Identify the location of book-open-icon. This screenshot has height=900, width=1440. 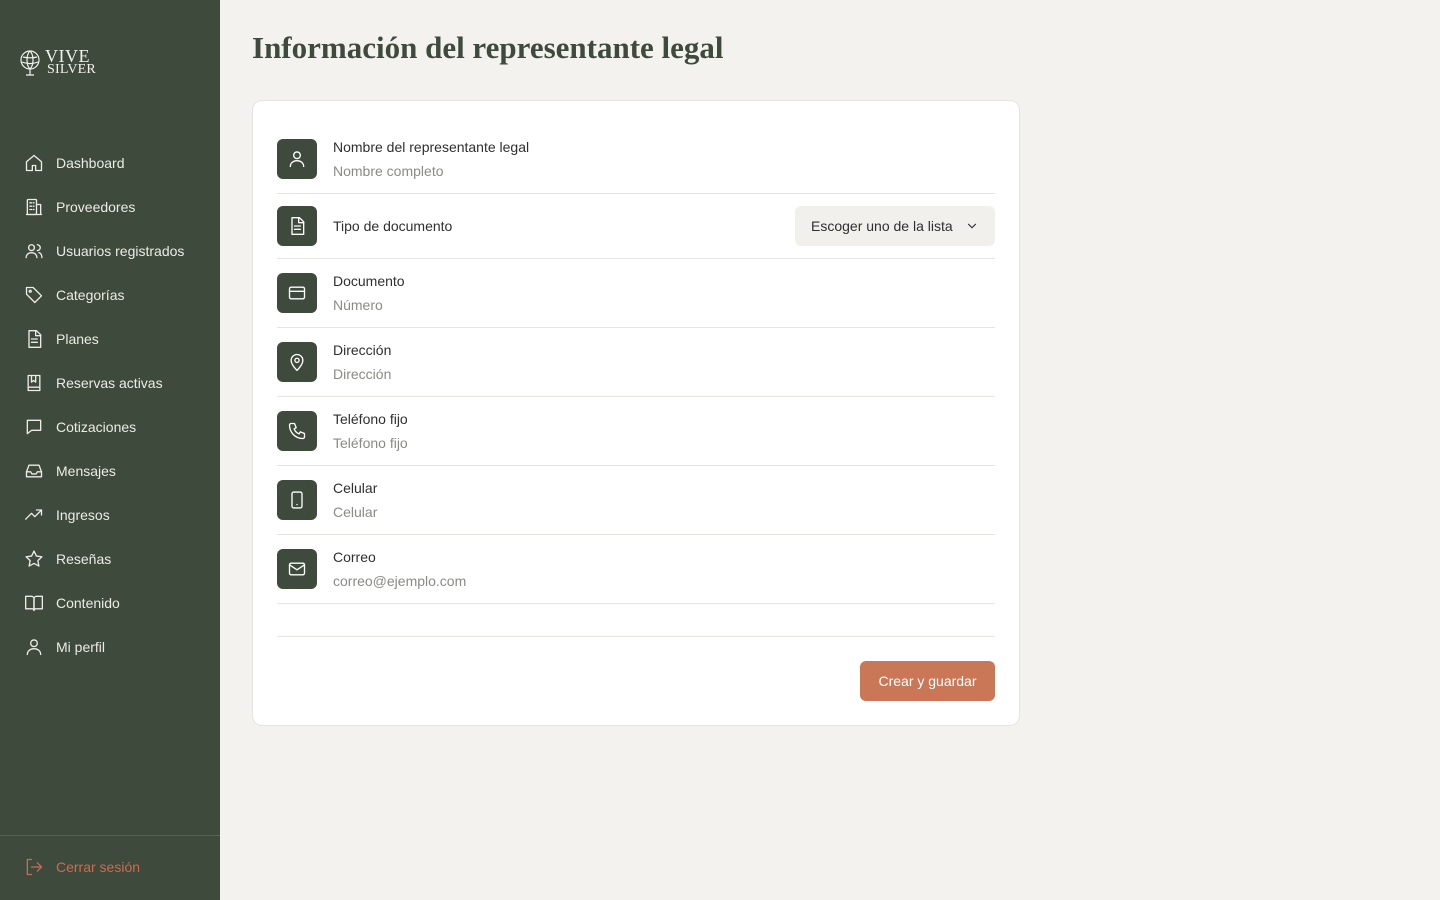
(34, 603).